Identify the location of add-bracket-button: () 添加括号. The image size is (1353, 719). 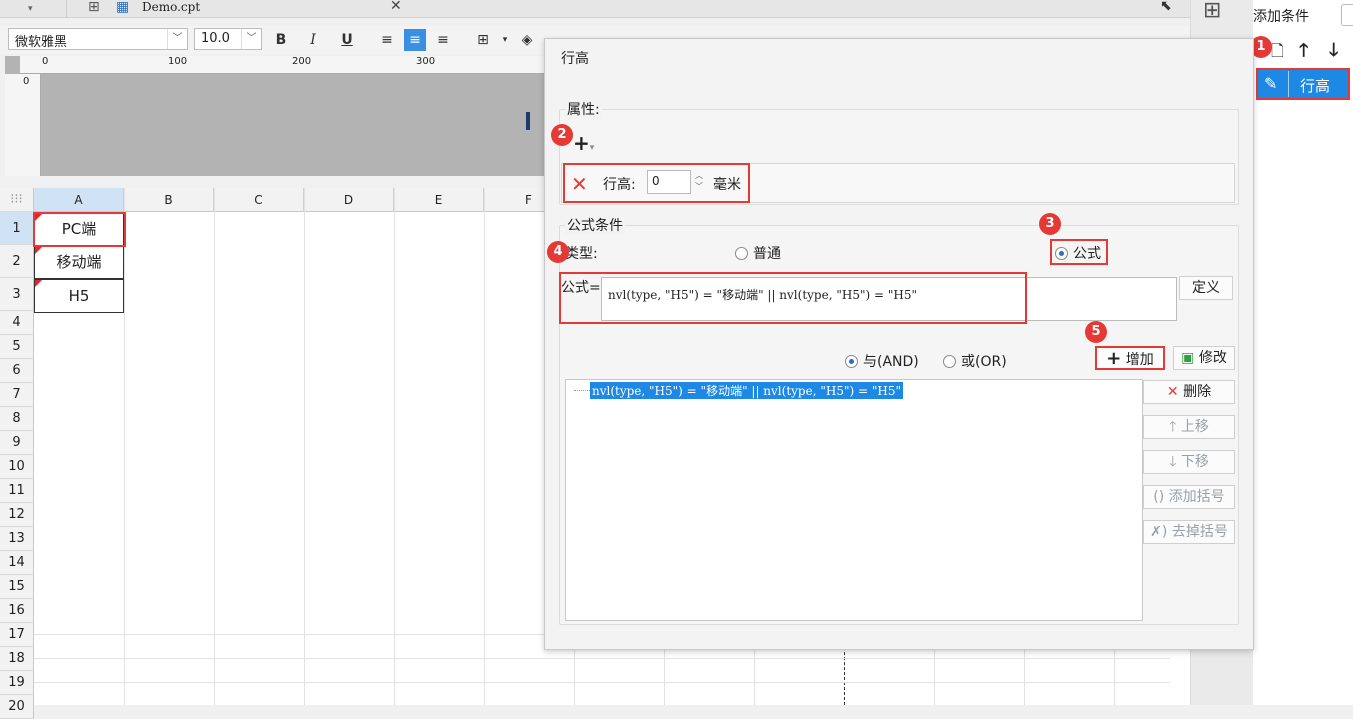
(1189, 497).